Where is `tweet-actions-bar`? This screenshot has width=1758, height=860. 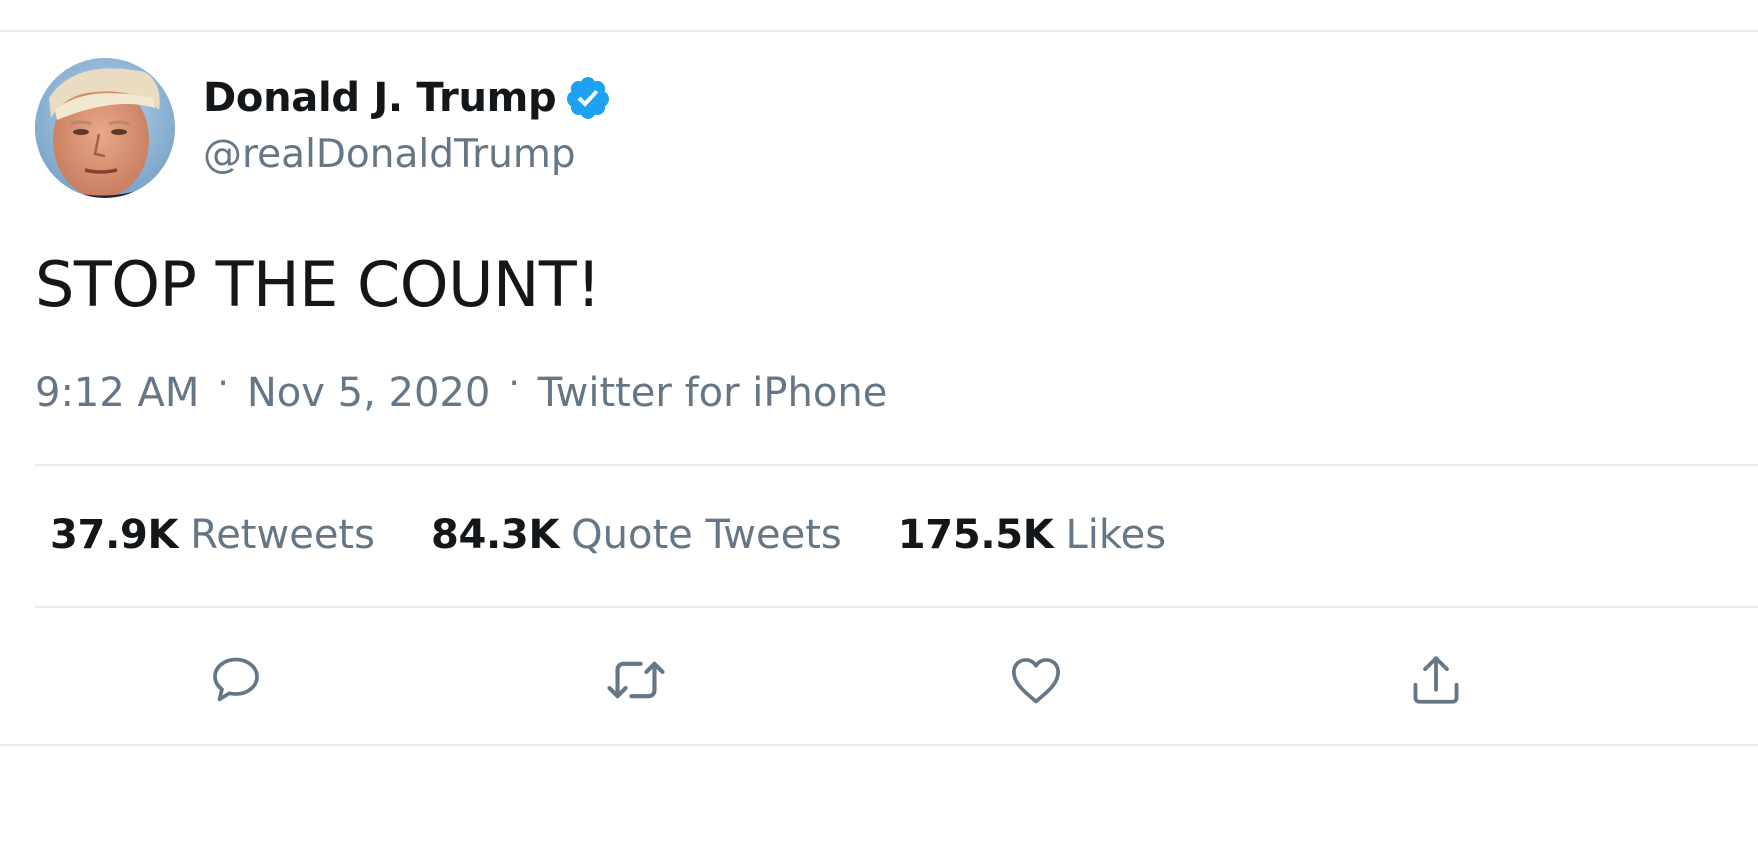
tweet-actions-bar is located at coordinates (879, 680).